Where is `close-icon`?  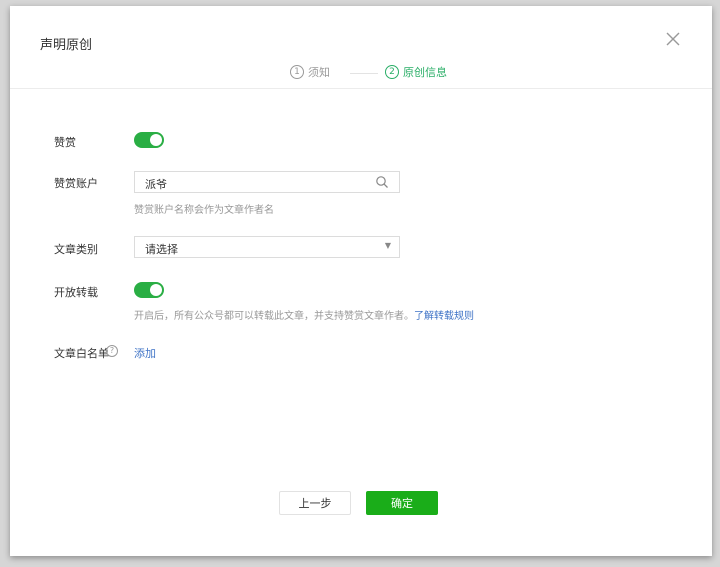 close-icon is located at coordinates (673, 39).